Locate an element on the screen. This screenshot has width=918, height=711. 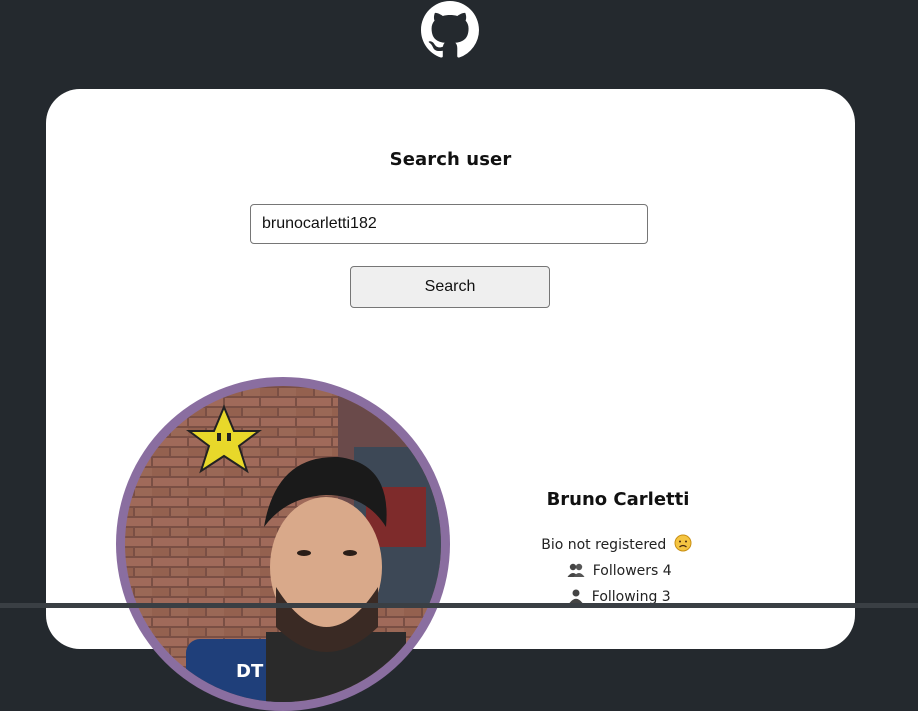
followers-count: Followers 4 is located at coordinates (632, 571).